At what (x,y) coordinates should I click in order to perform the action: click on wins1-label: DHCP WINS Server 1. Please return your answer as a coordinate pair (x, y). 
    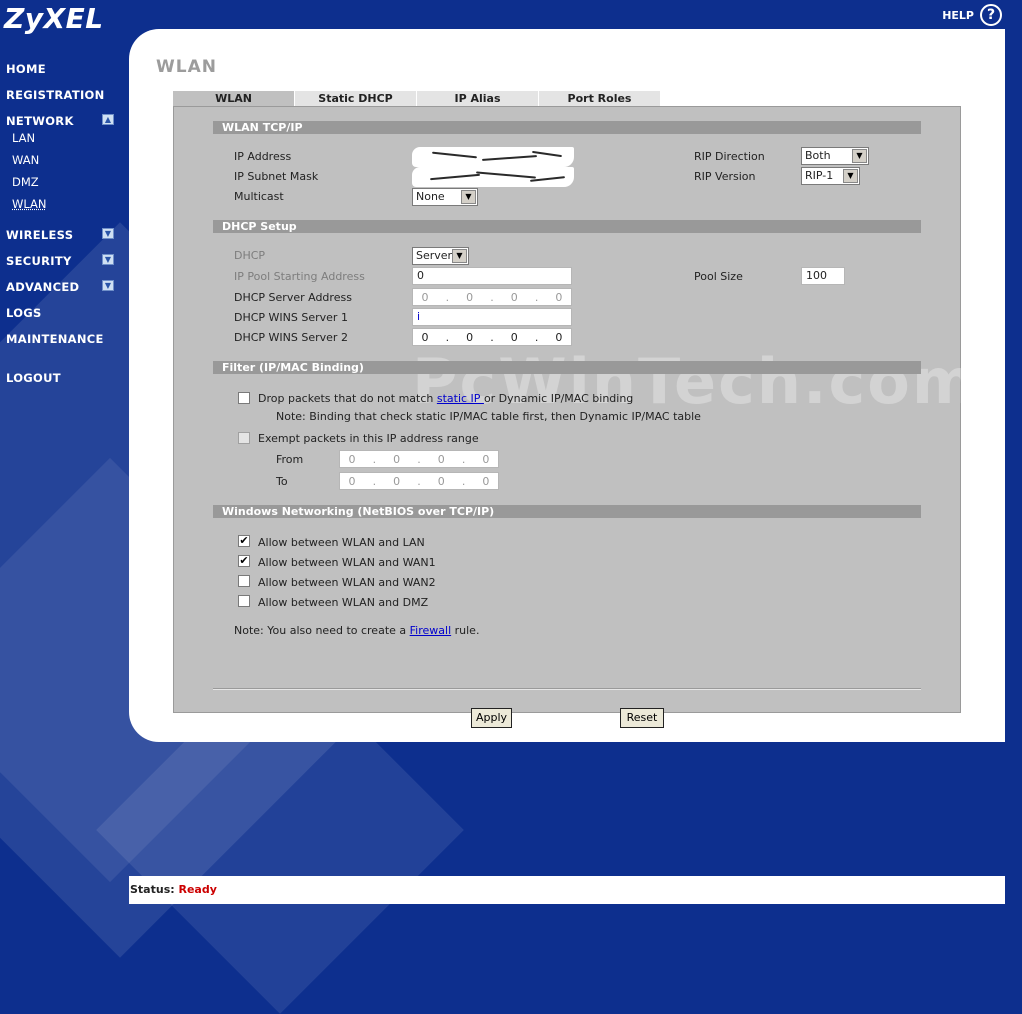
    Looking at the image, I should click on (291, 317).